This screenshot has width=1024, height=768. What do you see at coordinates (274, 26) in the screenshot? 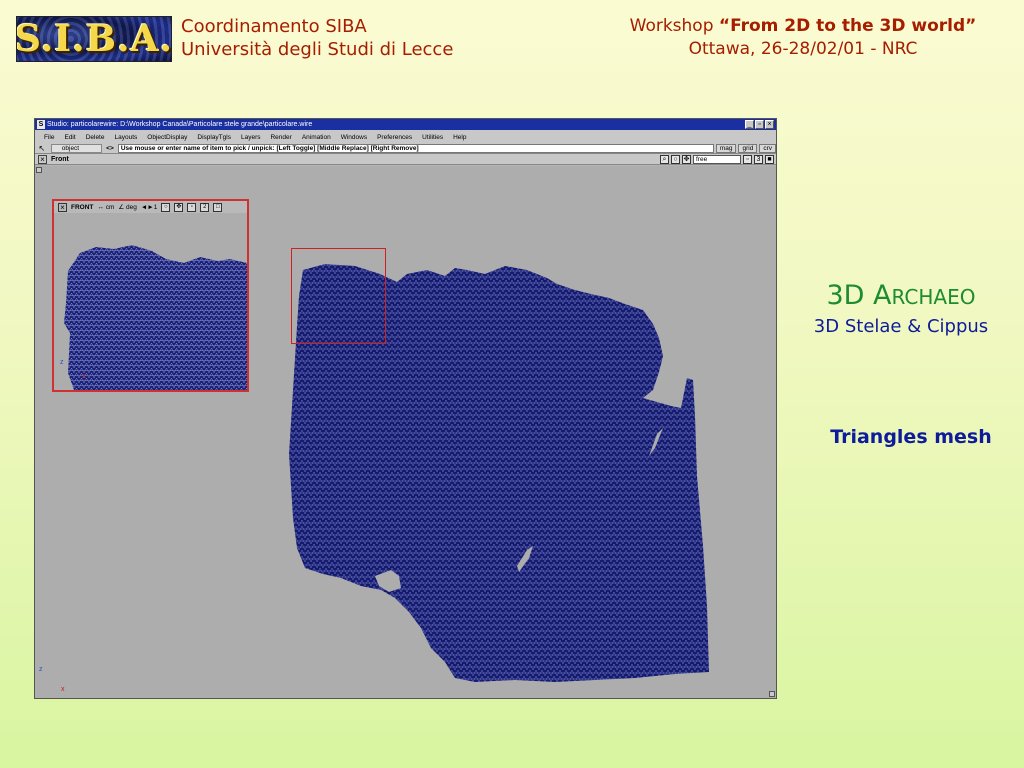
I see `org-line-1: Coordinamento SIBA` at bounding box center [274, 26].